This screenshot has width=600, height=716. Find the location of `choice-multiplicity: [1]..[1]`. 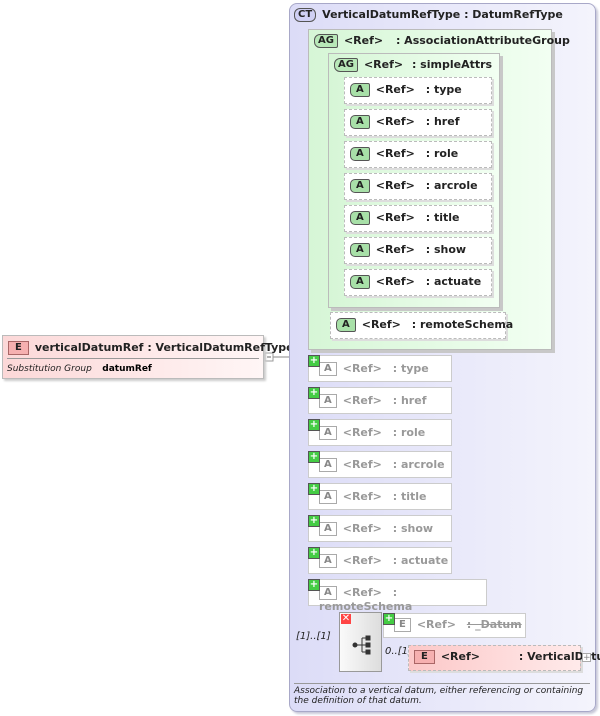

choice-multiplicity: [1]..[1] is located at coordinates (313, 636).